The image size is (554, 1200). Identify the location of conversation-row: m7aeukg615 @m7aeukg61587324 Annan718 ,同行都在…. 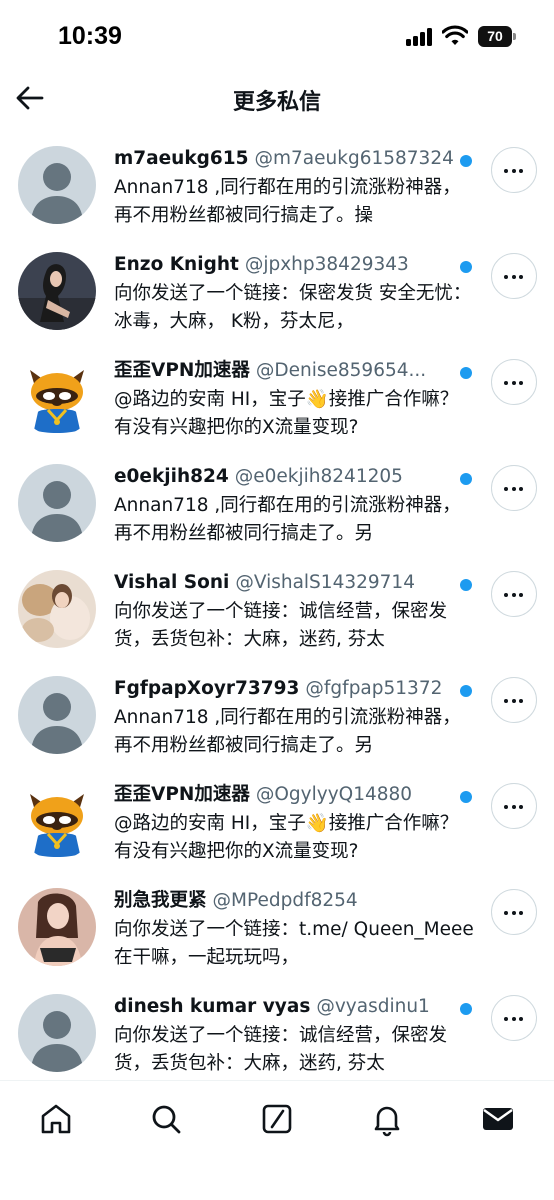
(277, 183).